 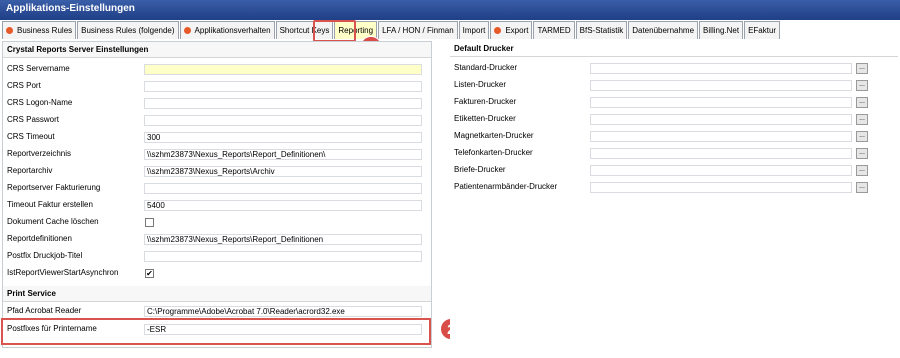 I want to click on tab-label: TARMED, so click(x=554, y=30).